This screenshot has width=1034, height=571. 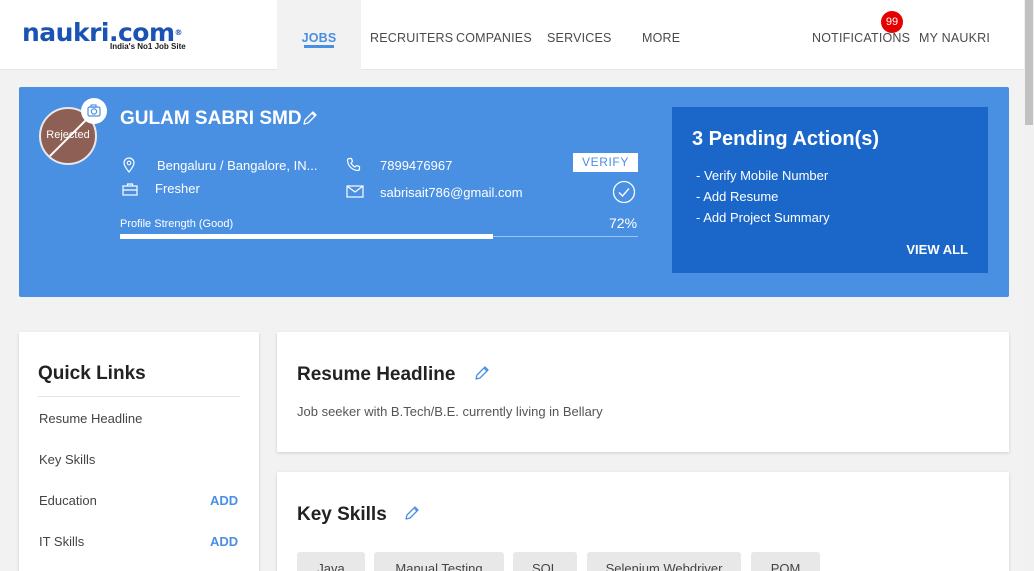 What do you see at coordinates (104, 36) in the screenshot?
I see `naukri-logo: naukri.com® India's No1 Job Site` at bounding box center [104, 36].